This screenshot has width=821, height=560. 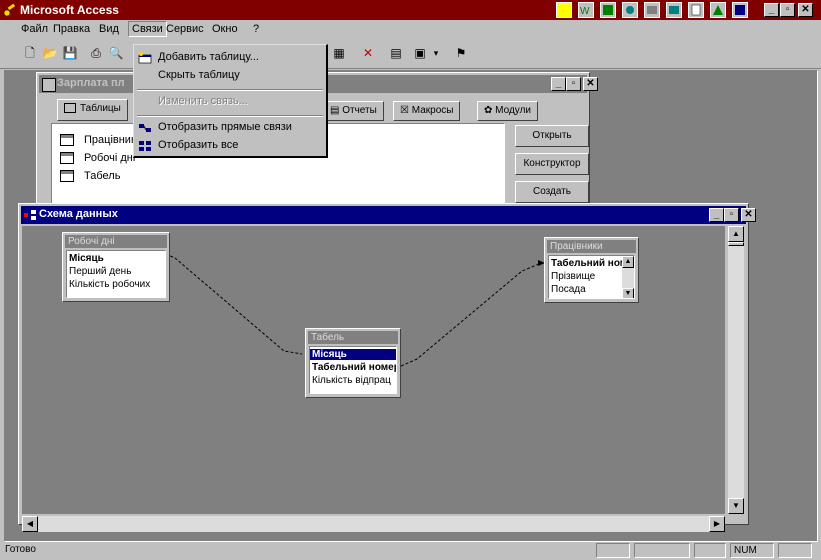 I want to click on tables-tab-icon, so click(x=70, y=108).